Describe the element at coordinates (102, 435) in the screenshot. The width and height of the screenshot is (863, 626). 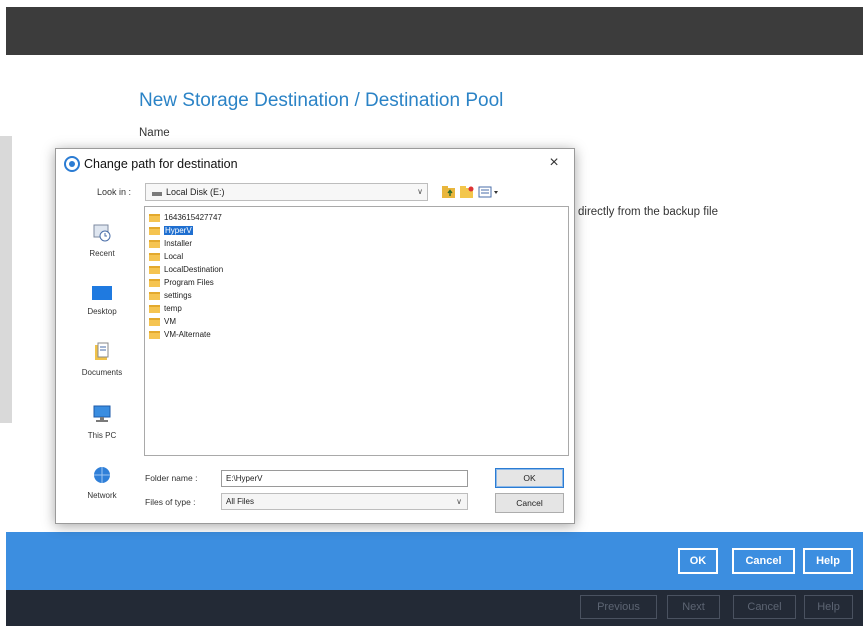
I see `place-label: This PC` at that location.